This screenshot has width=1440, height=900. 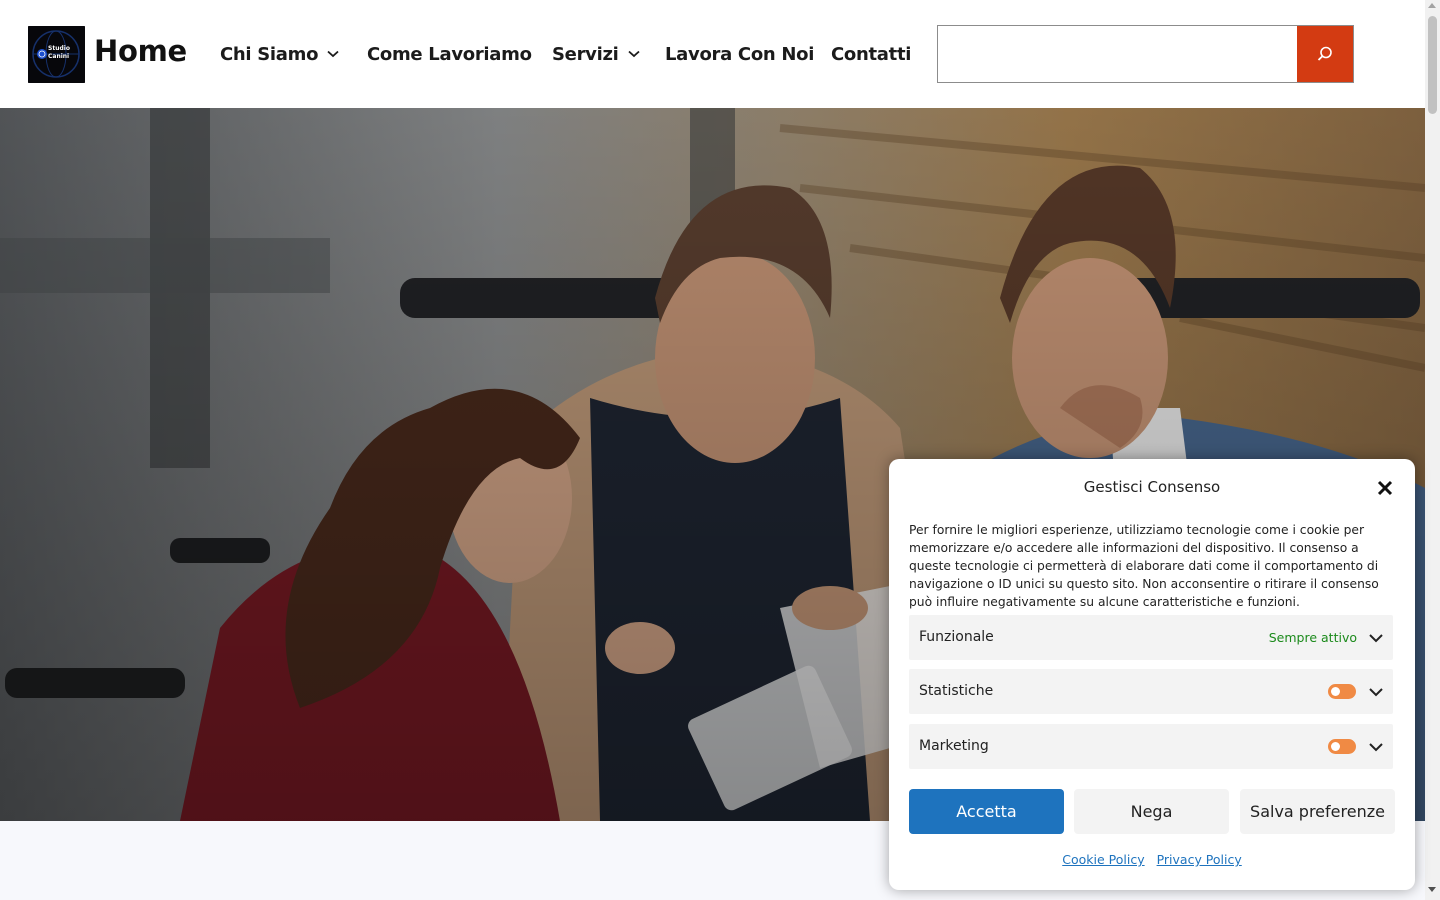 I want to click on nav-item-lavora-con-noi: Lavora Con Noi, so click(x=739, y=54).